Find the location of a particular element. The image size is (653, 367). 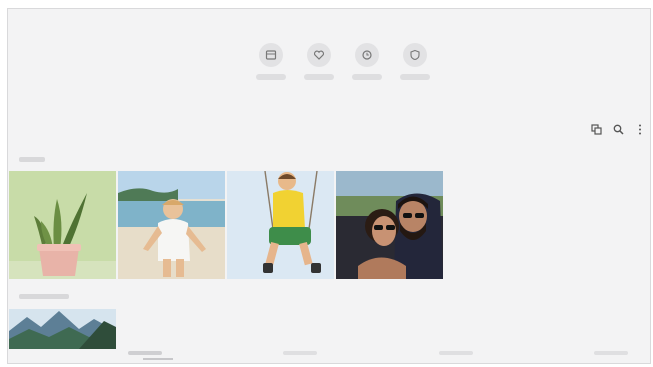

tab-pictures is located at coordinates (145, 353).